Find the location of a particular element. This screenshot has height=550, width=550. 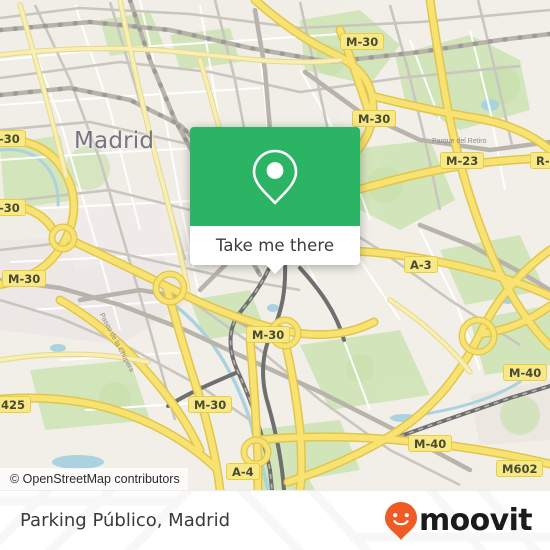

callout-tail is located at coordinates (275, 269).